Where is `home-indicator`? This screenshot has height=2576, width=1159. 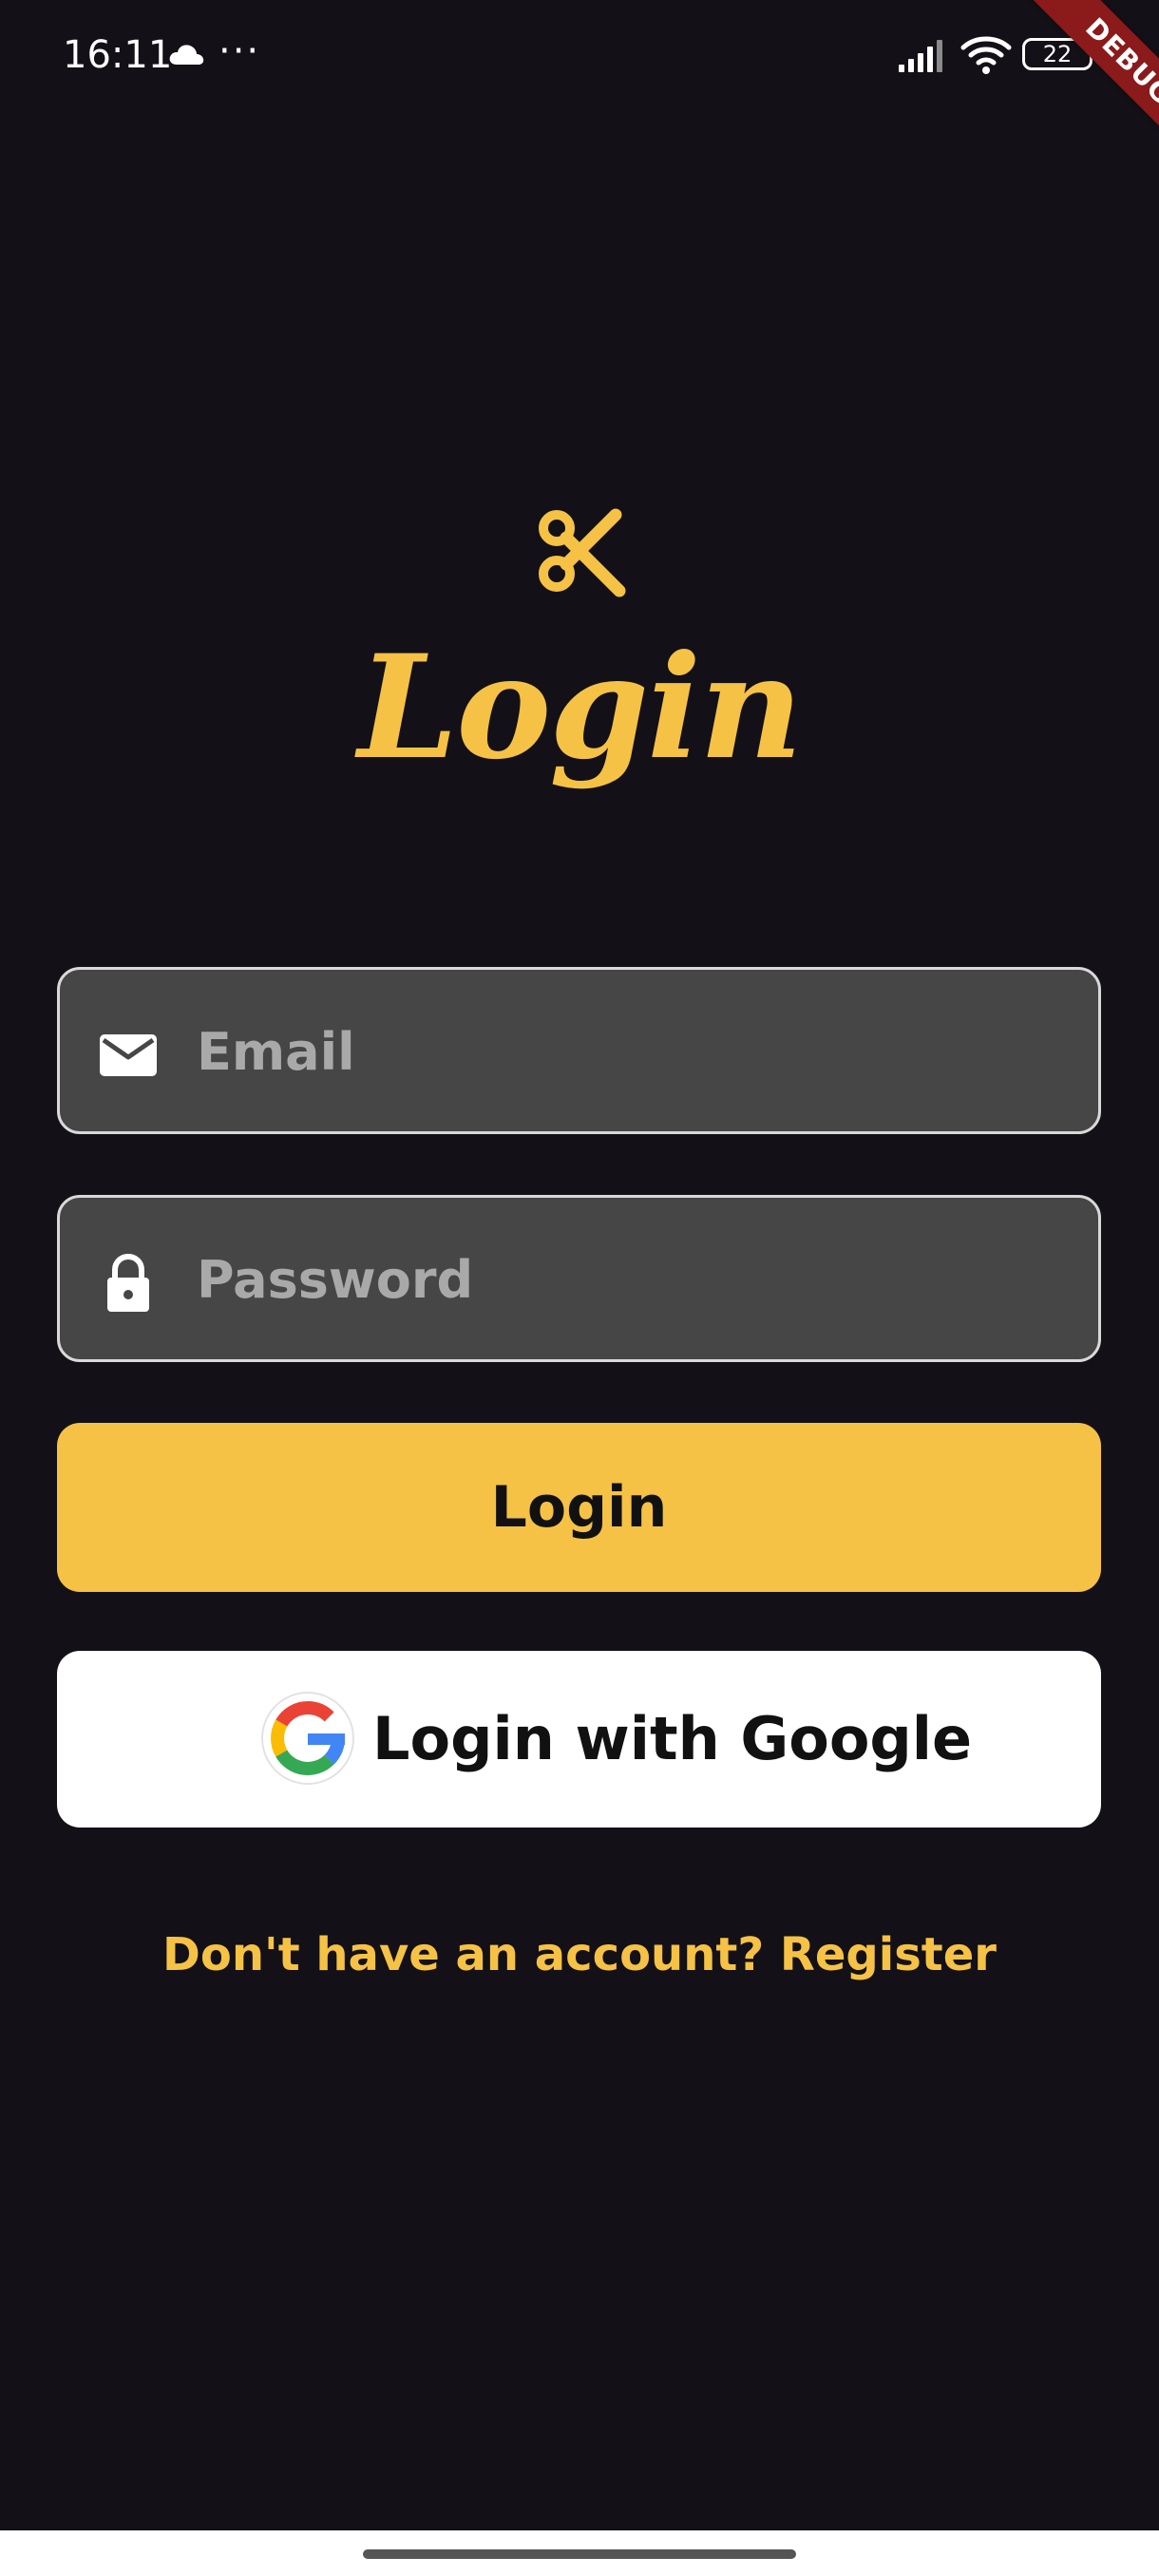
home-indicator is located at coordinates (579, 2554).